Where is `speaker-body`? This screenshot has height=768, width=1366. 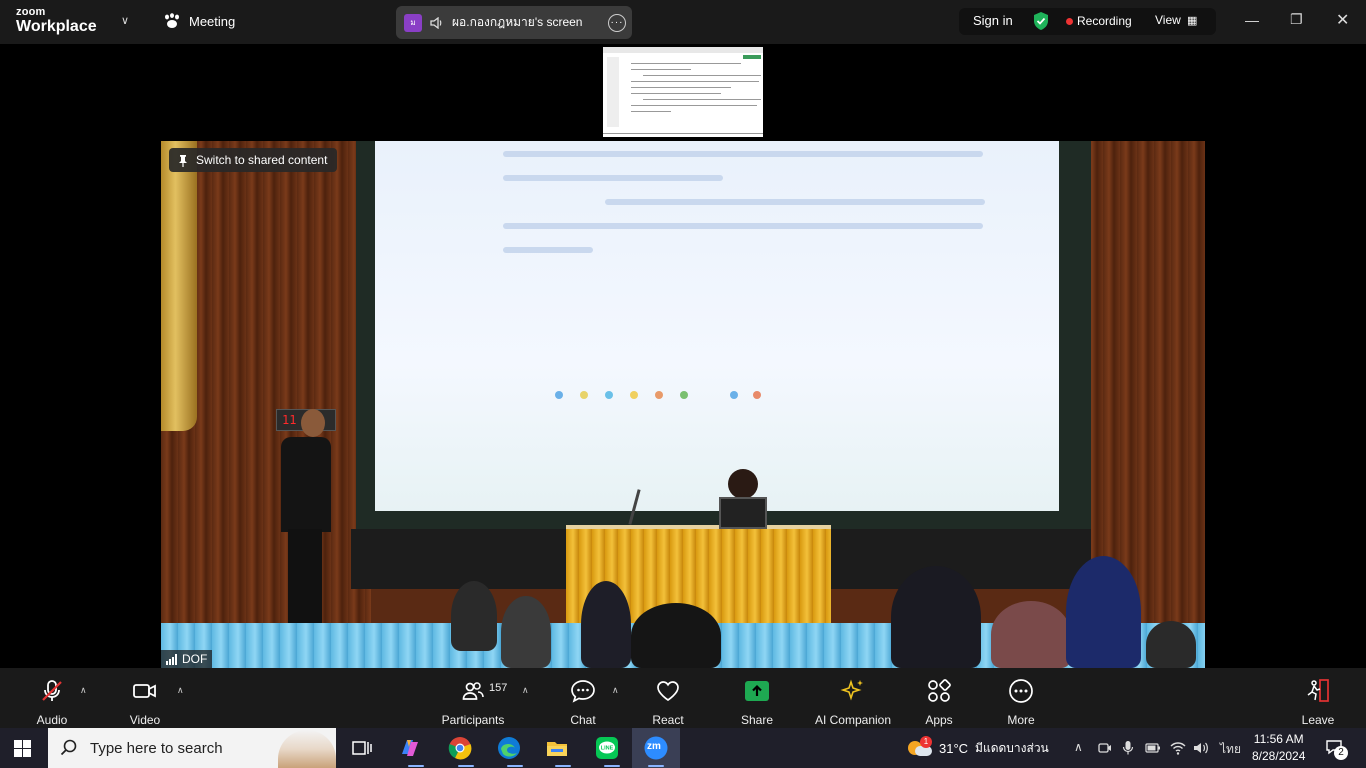
speaker-body is located at coordinates (306, 484).